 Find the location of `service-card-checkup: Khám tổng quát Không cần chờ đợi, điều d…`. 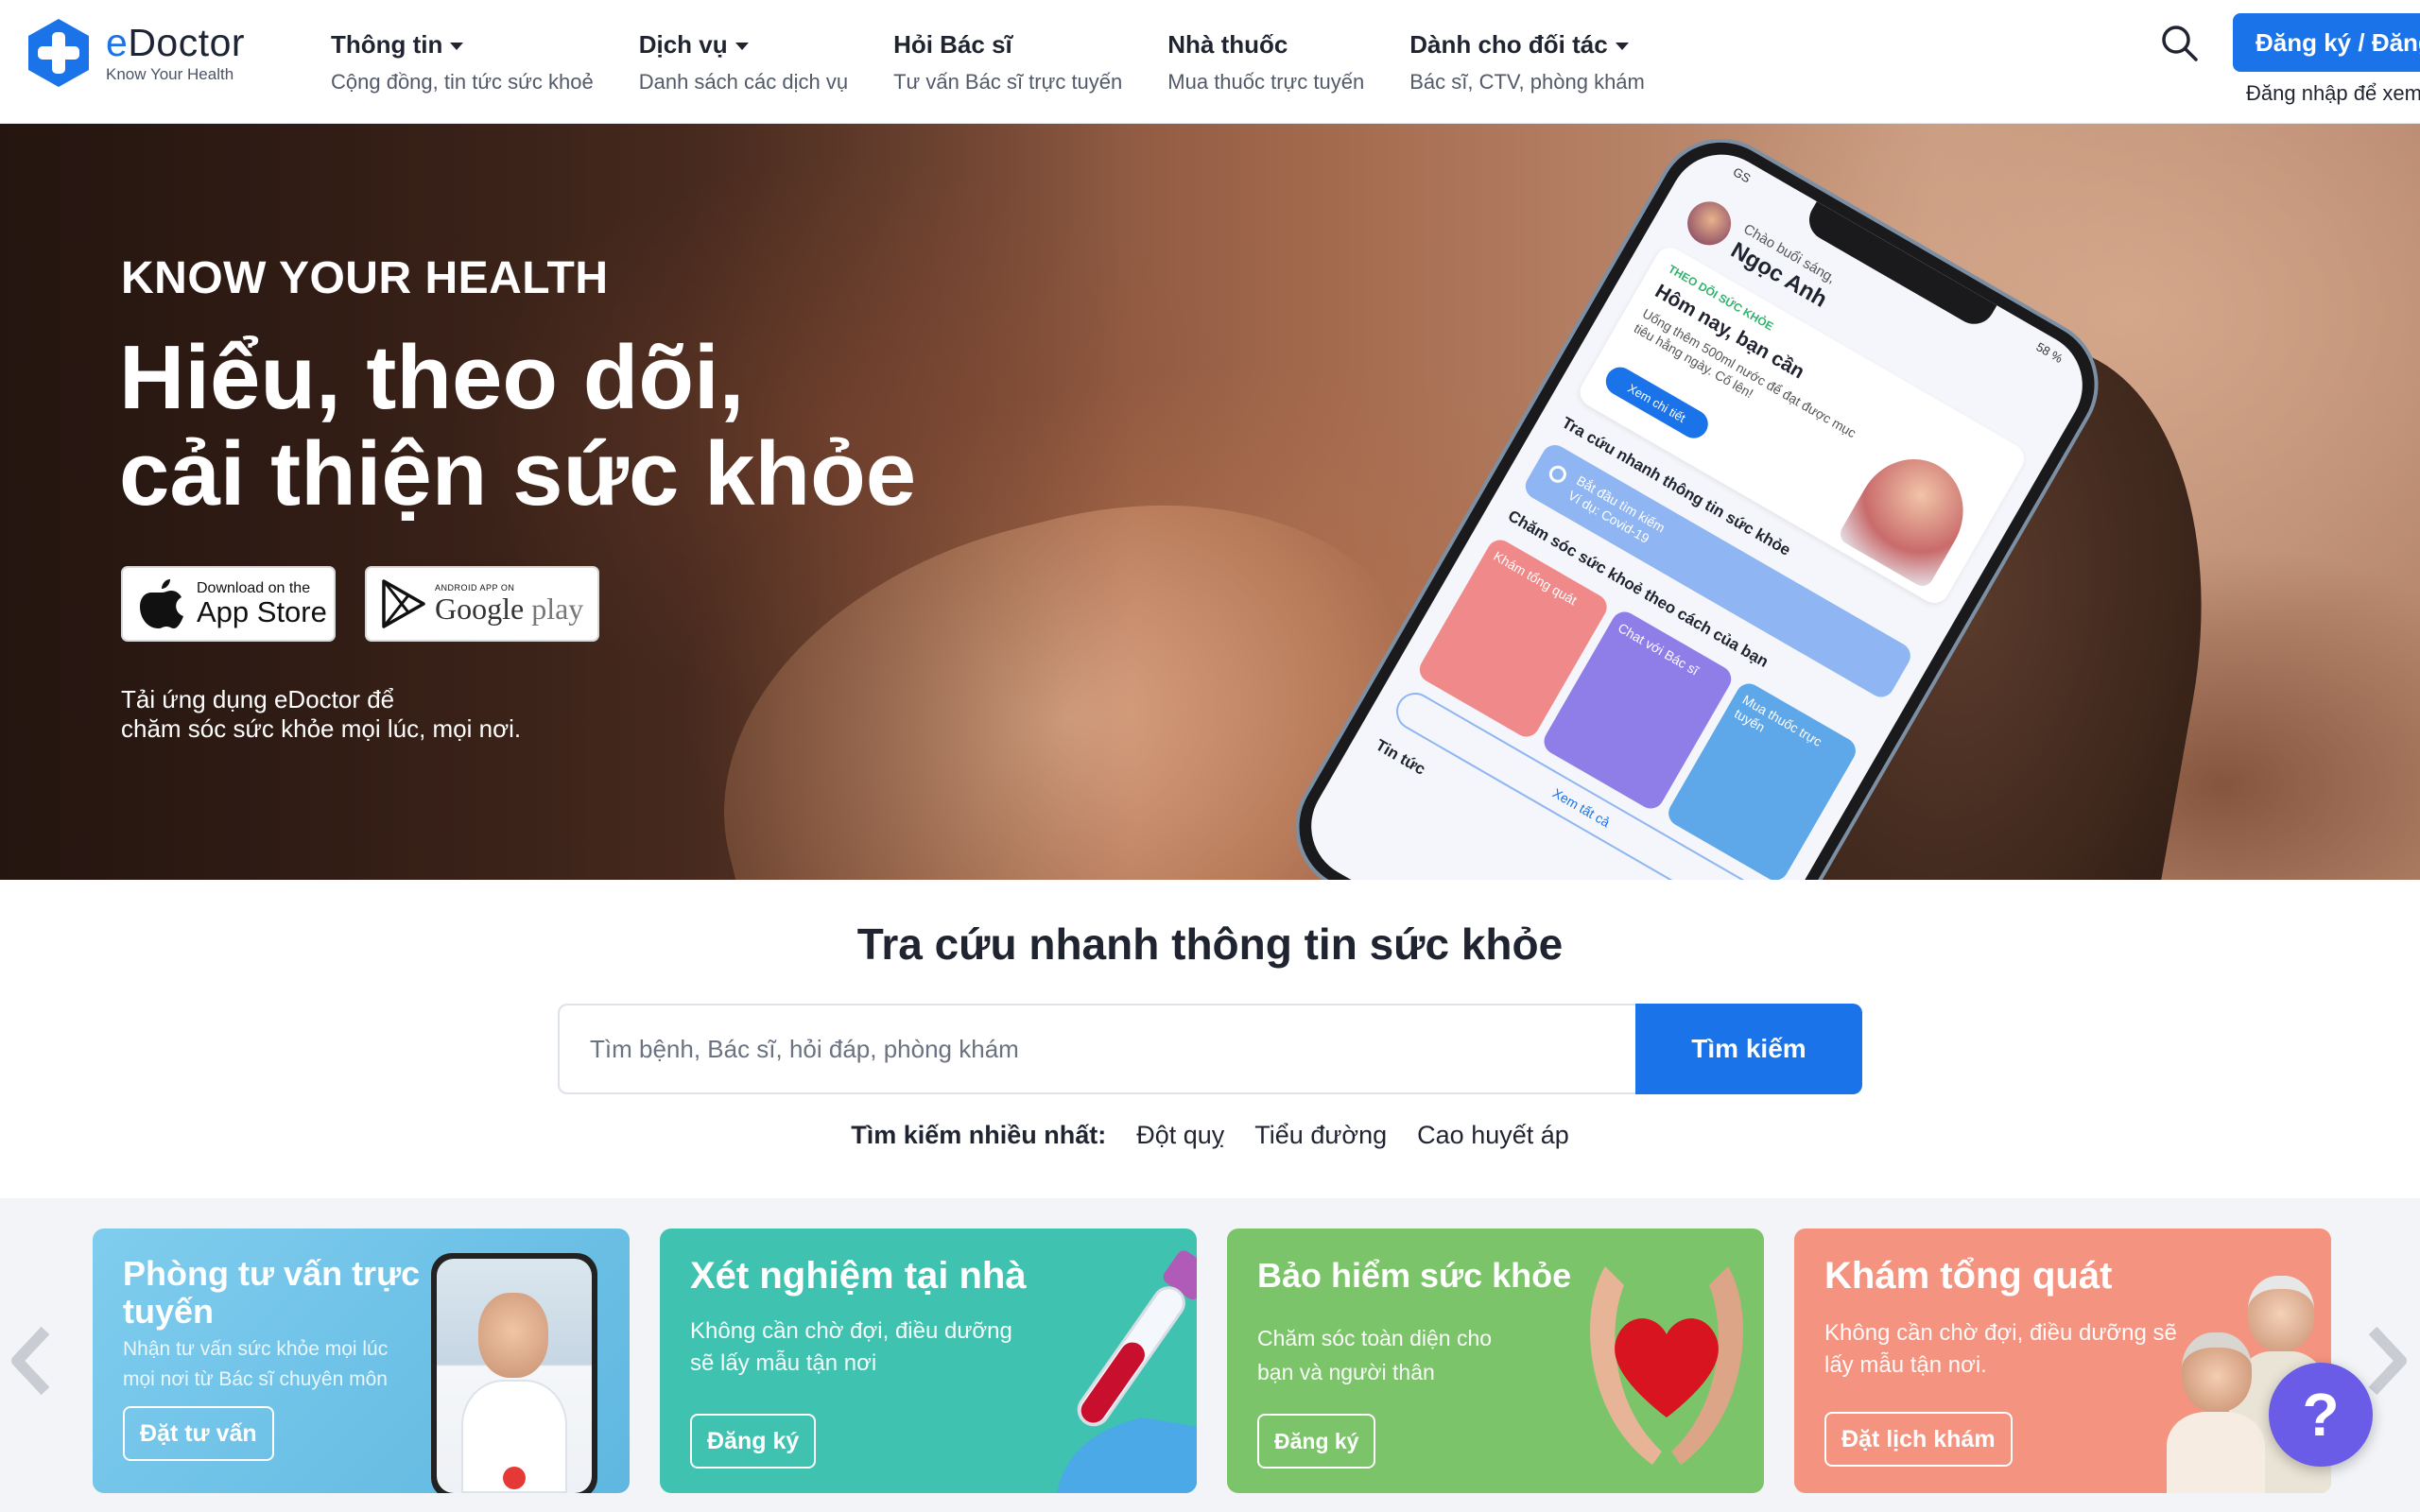

service-card-checkup: Khám tổng quát Không cần chờ đợi, điều d… is located at coordinates (2062, 1360).